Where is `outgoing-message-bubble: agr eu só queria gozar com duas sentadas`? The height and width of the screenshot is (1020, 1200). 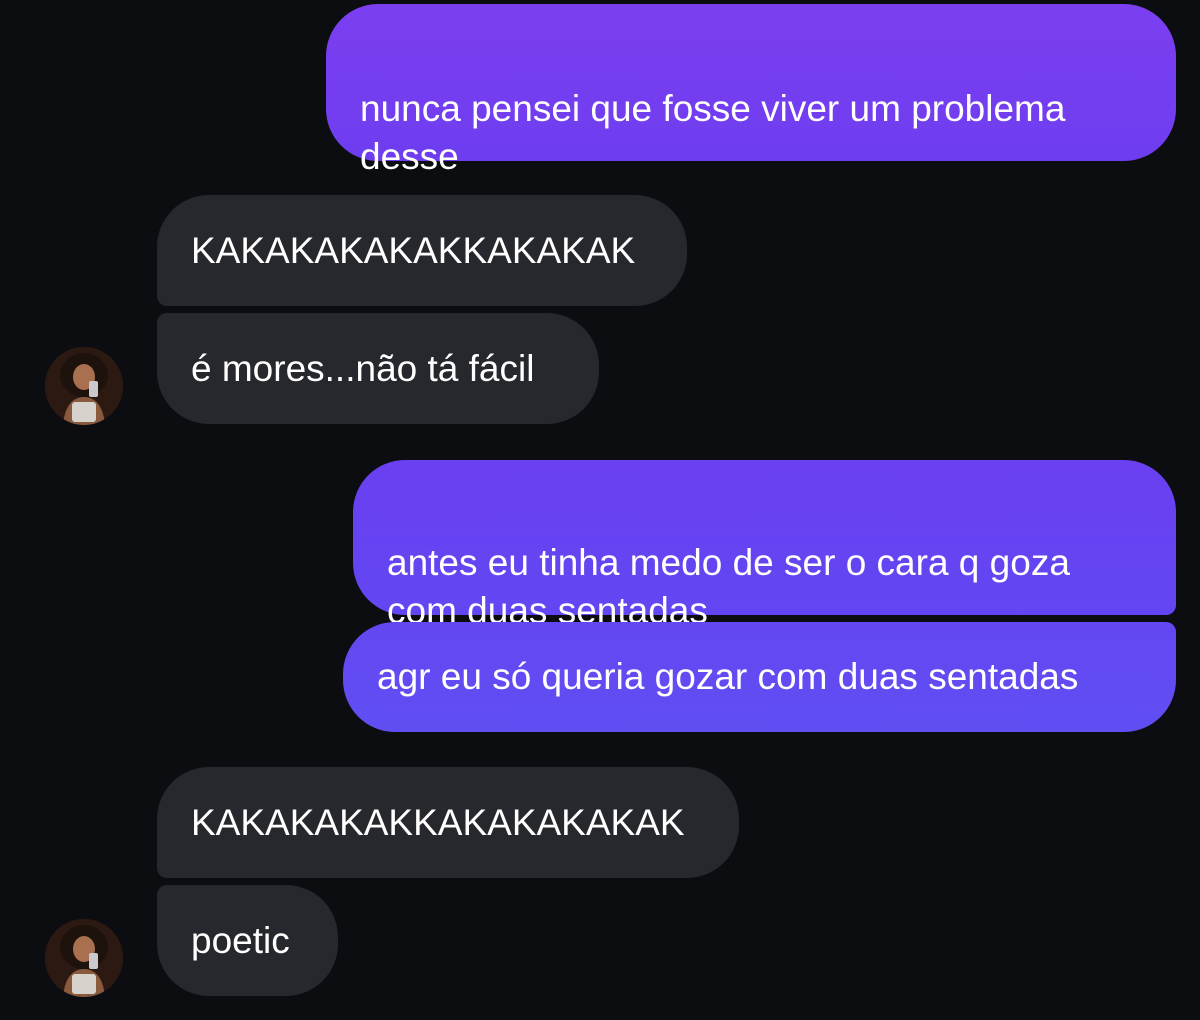 outgoing-message-bubble: agr eu só queria gozar com duas sentadas is located at coordinates (759, 677).